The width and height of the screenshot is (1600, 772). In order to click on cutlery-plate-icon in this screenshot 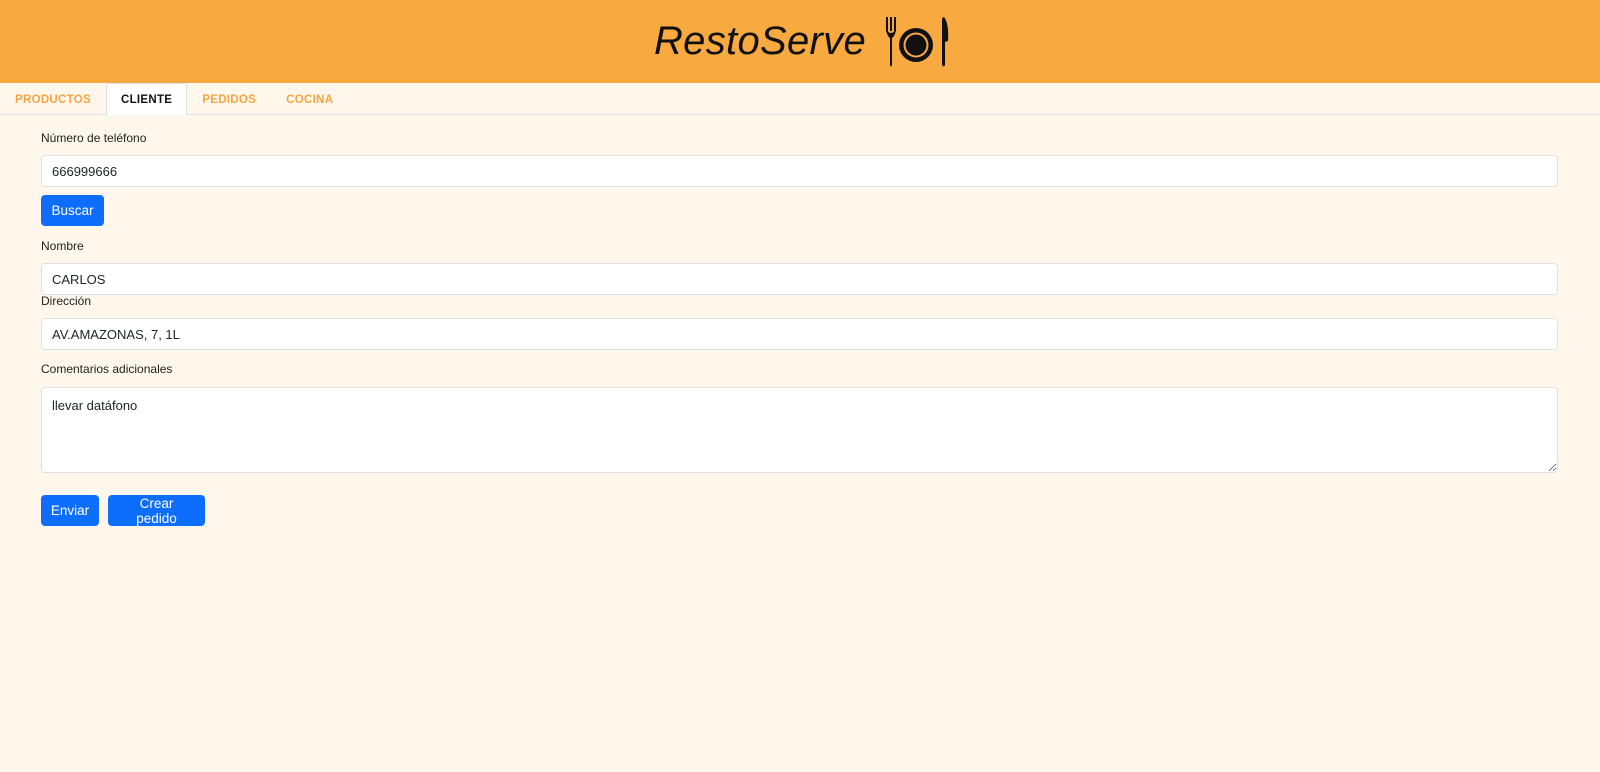, I will do `click(917, 41)`.